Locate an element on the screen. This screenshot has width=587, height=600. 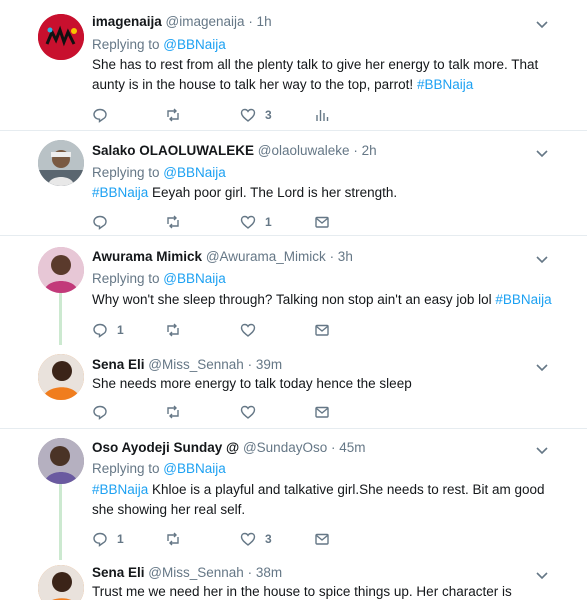
tweet-header: imagenaija @imagenaija · 1h is located at coordinates (182, 21).